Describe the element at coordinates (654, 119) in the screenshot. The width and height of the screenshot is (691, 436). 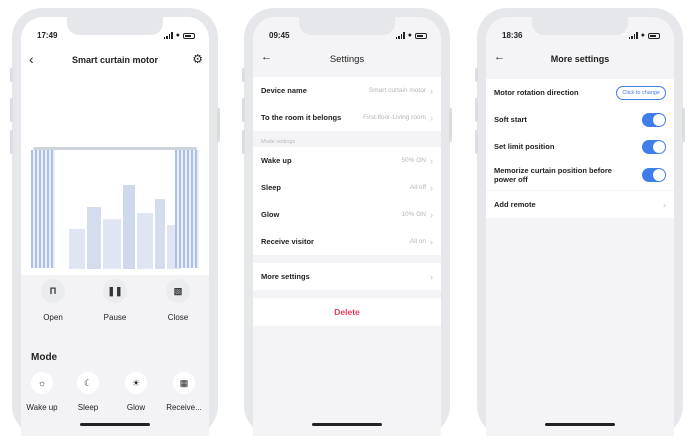
I see `soft-start-toggle` at that location.